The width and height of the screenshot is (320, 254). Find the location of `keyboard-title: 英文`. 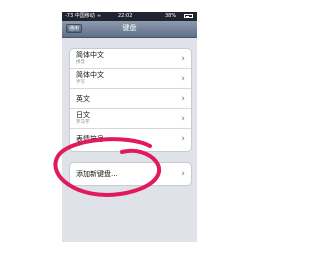

keyboard-title: 英文 is located at coordinates (83, 99).